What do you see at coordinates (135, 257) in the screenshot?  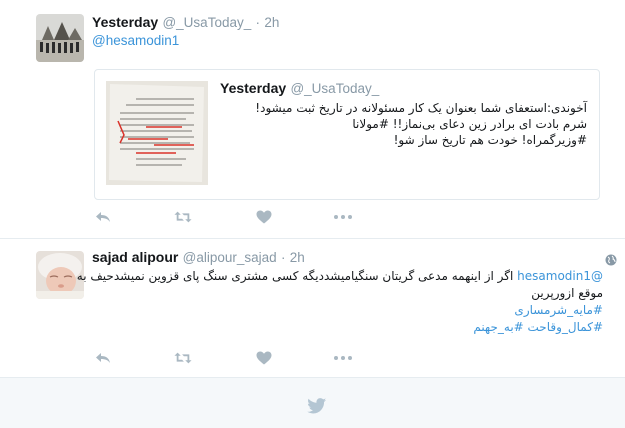 I see `display-name: sajad alipour` at bounding box center [135, 257].